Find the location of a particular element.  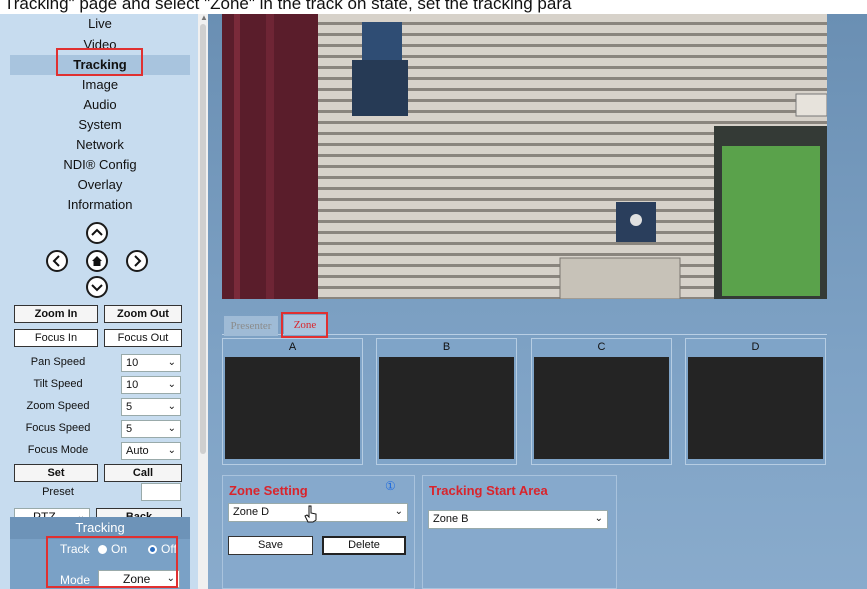

nav-item-tracking: Tracking is located at coordinates (100, 65).